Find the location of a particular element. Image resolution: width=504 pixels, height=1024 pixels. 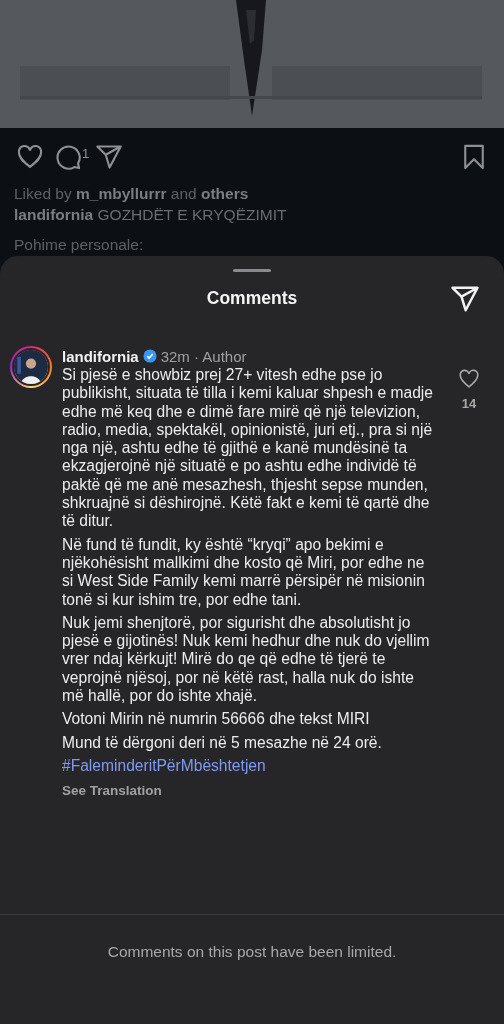

limited-comments-notice: Comments on this post have been limited. is located at coordinates (252, 952).